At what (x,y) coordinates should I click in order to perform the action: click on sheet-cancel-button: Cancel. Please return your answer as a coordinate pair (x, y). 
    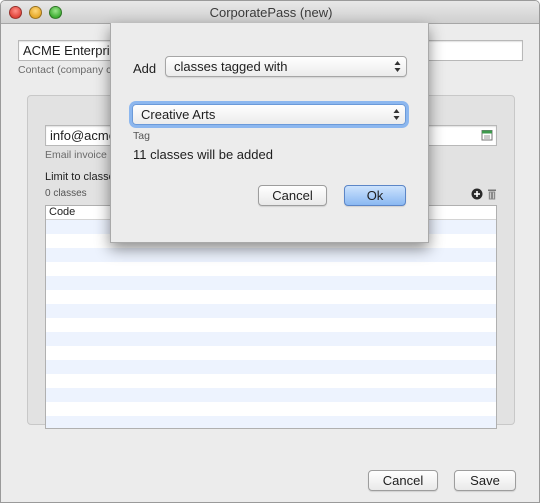
    Looking at the image, I should click on (292, 195).